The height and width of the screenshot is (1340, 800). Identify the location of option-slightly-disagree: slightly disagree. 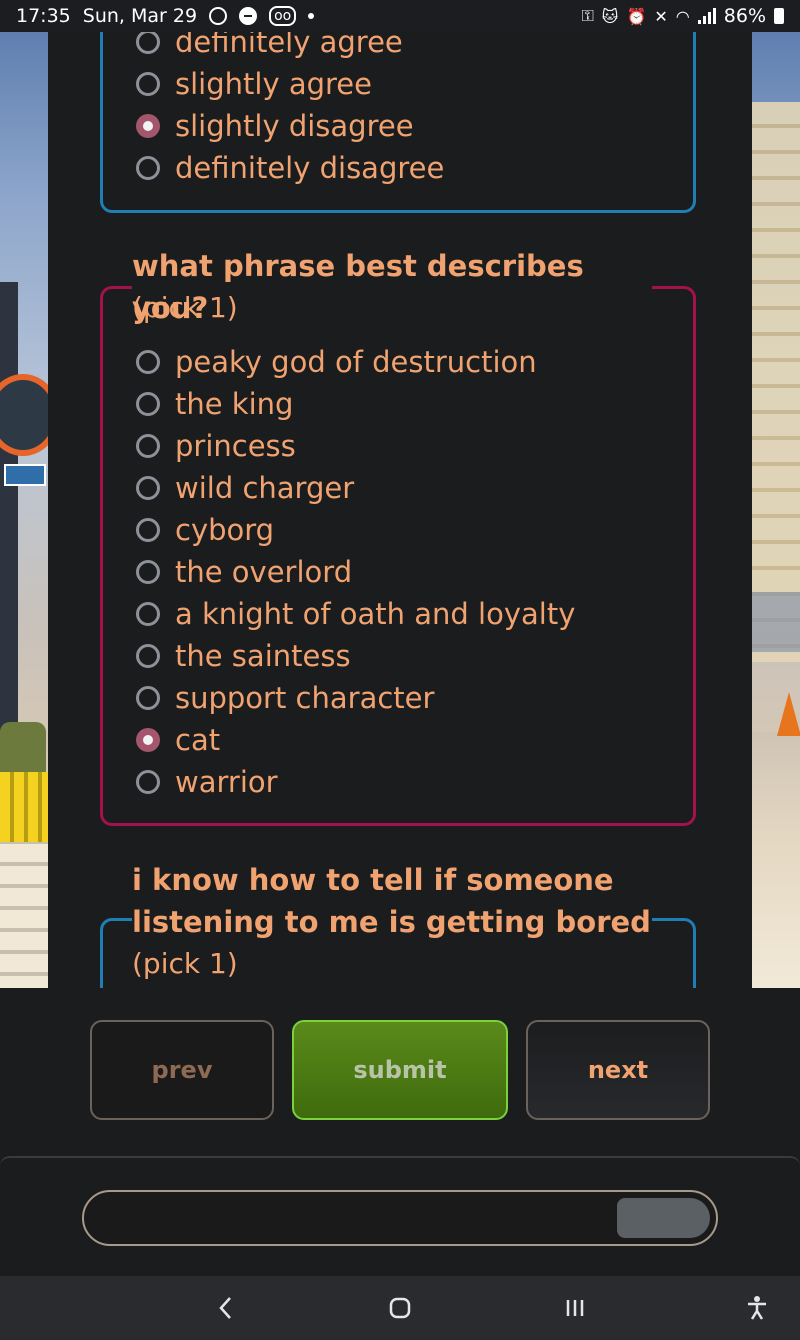
(275, 126).